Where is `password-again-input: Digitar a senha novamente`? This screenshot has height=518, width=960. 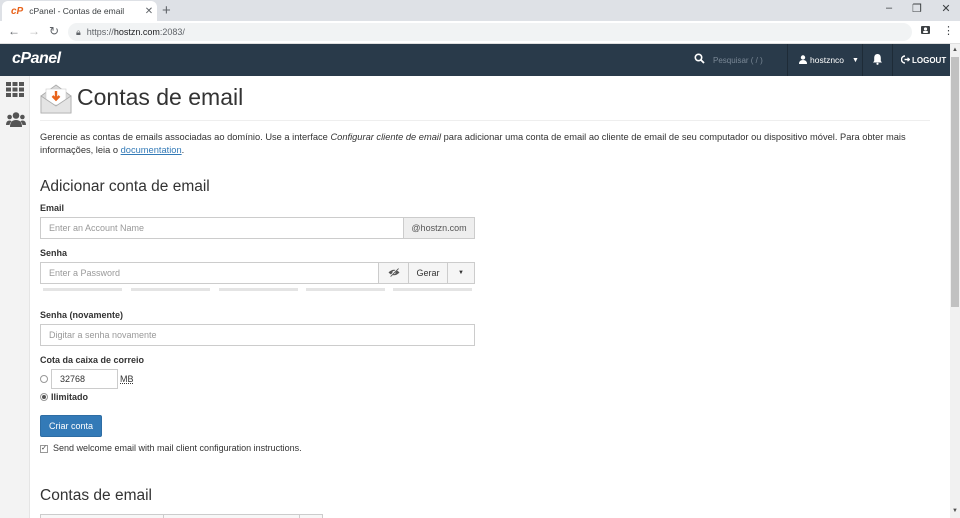 password-again-input: Digitar a senha novamente is located at coordinates (257, 335).